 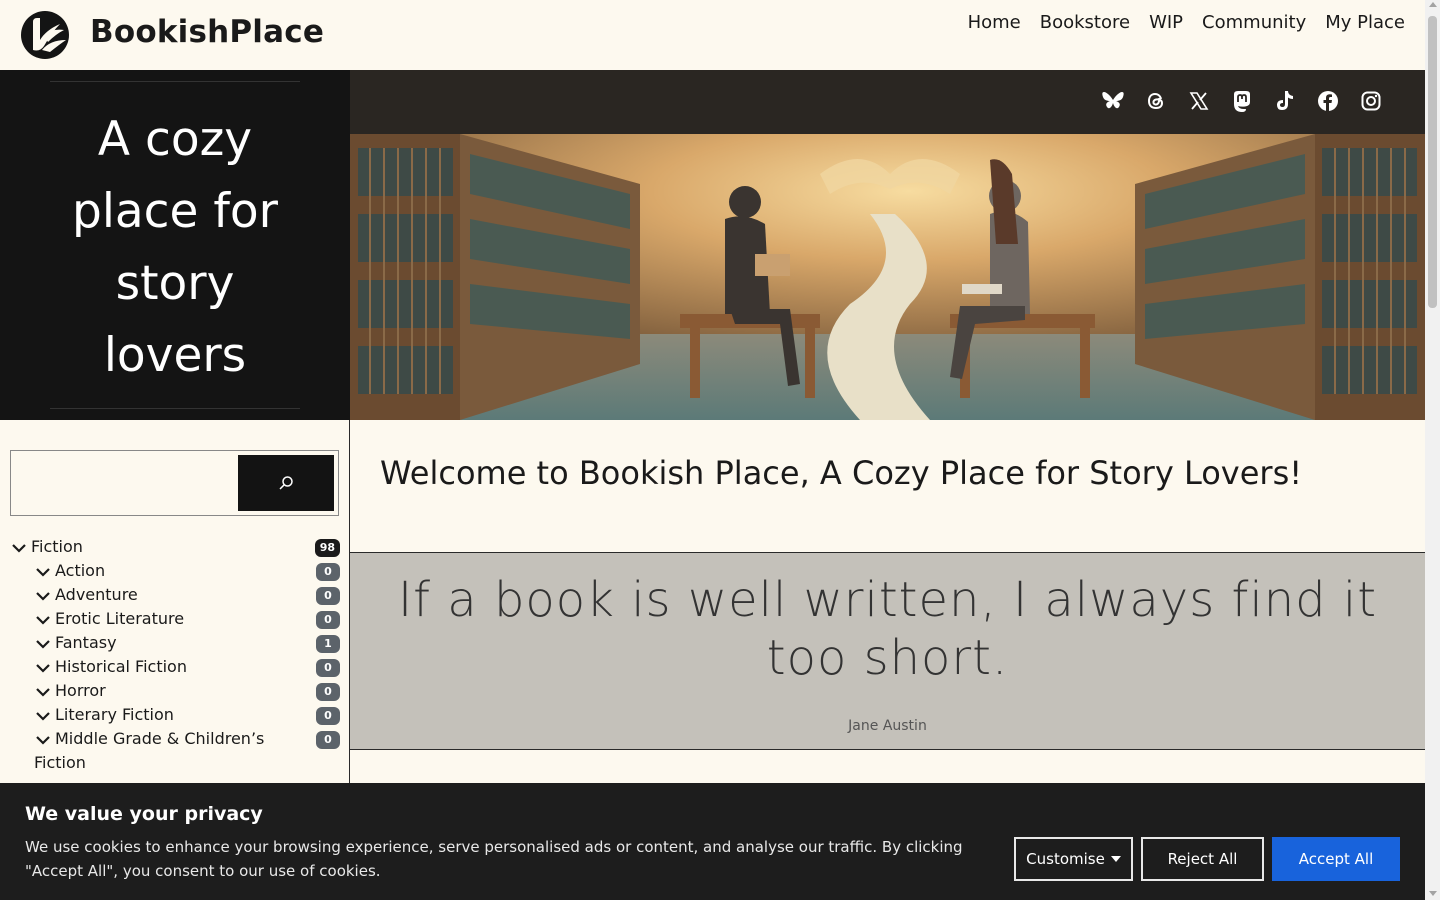 I want to click on hero-tagline: A cozy place for story lovers, so click(x=174, y=247).